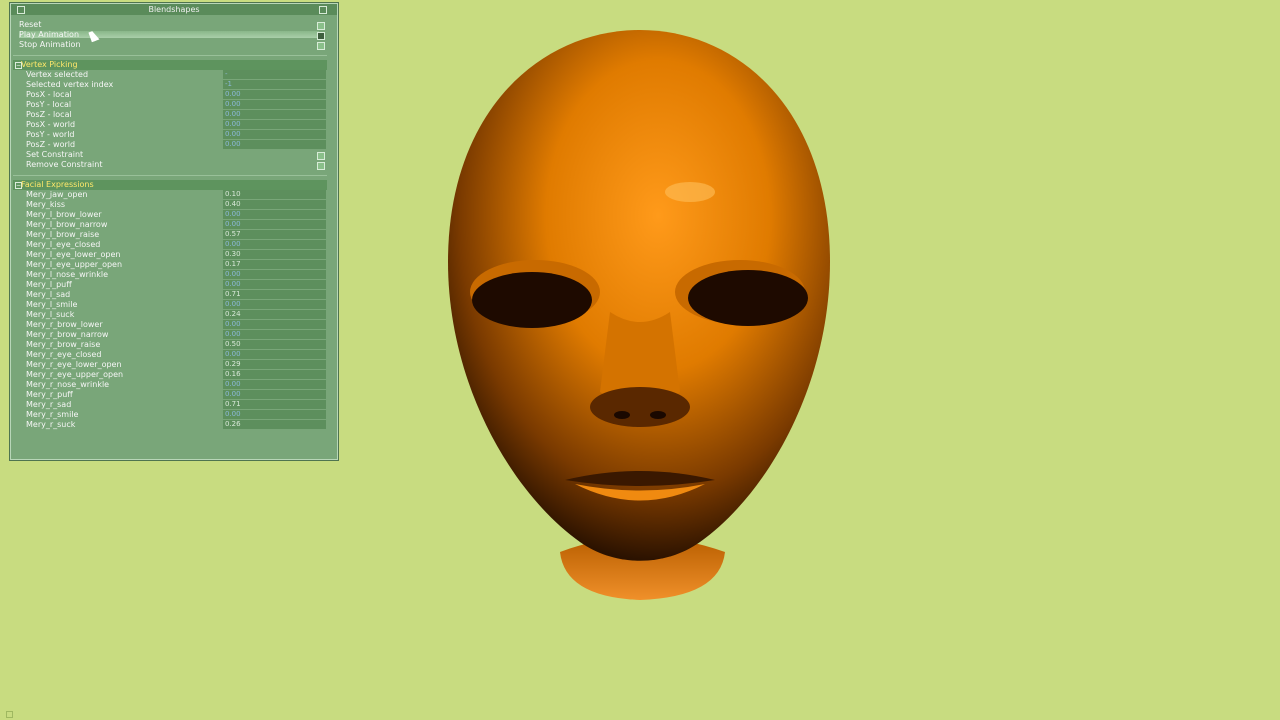 Image resolution: width=1280 pixels, height=720 pixels. I want to click on vp-label: Vertex selected, so click(57, 74).